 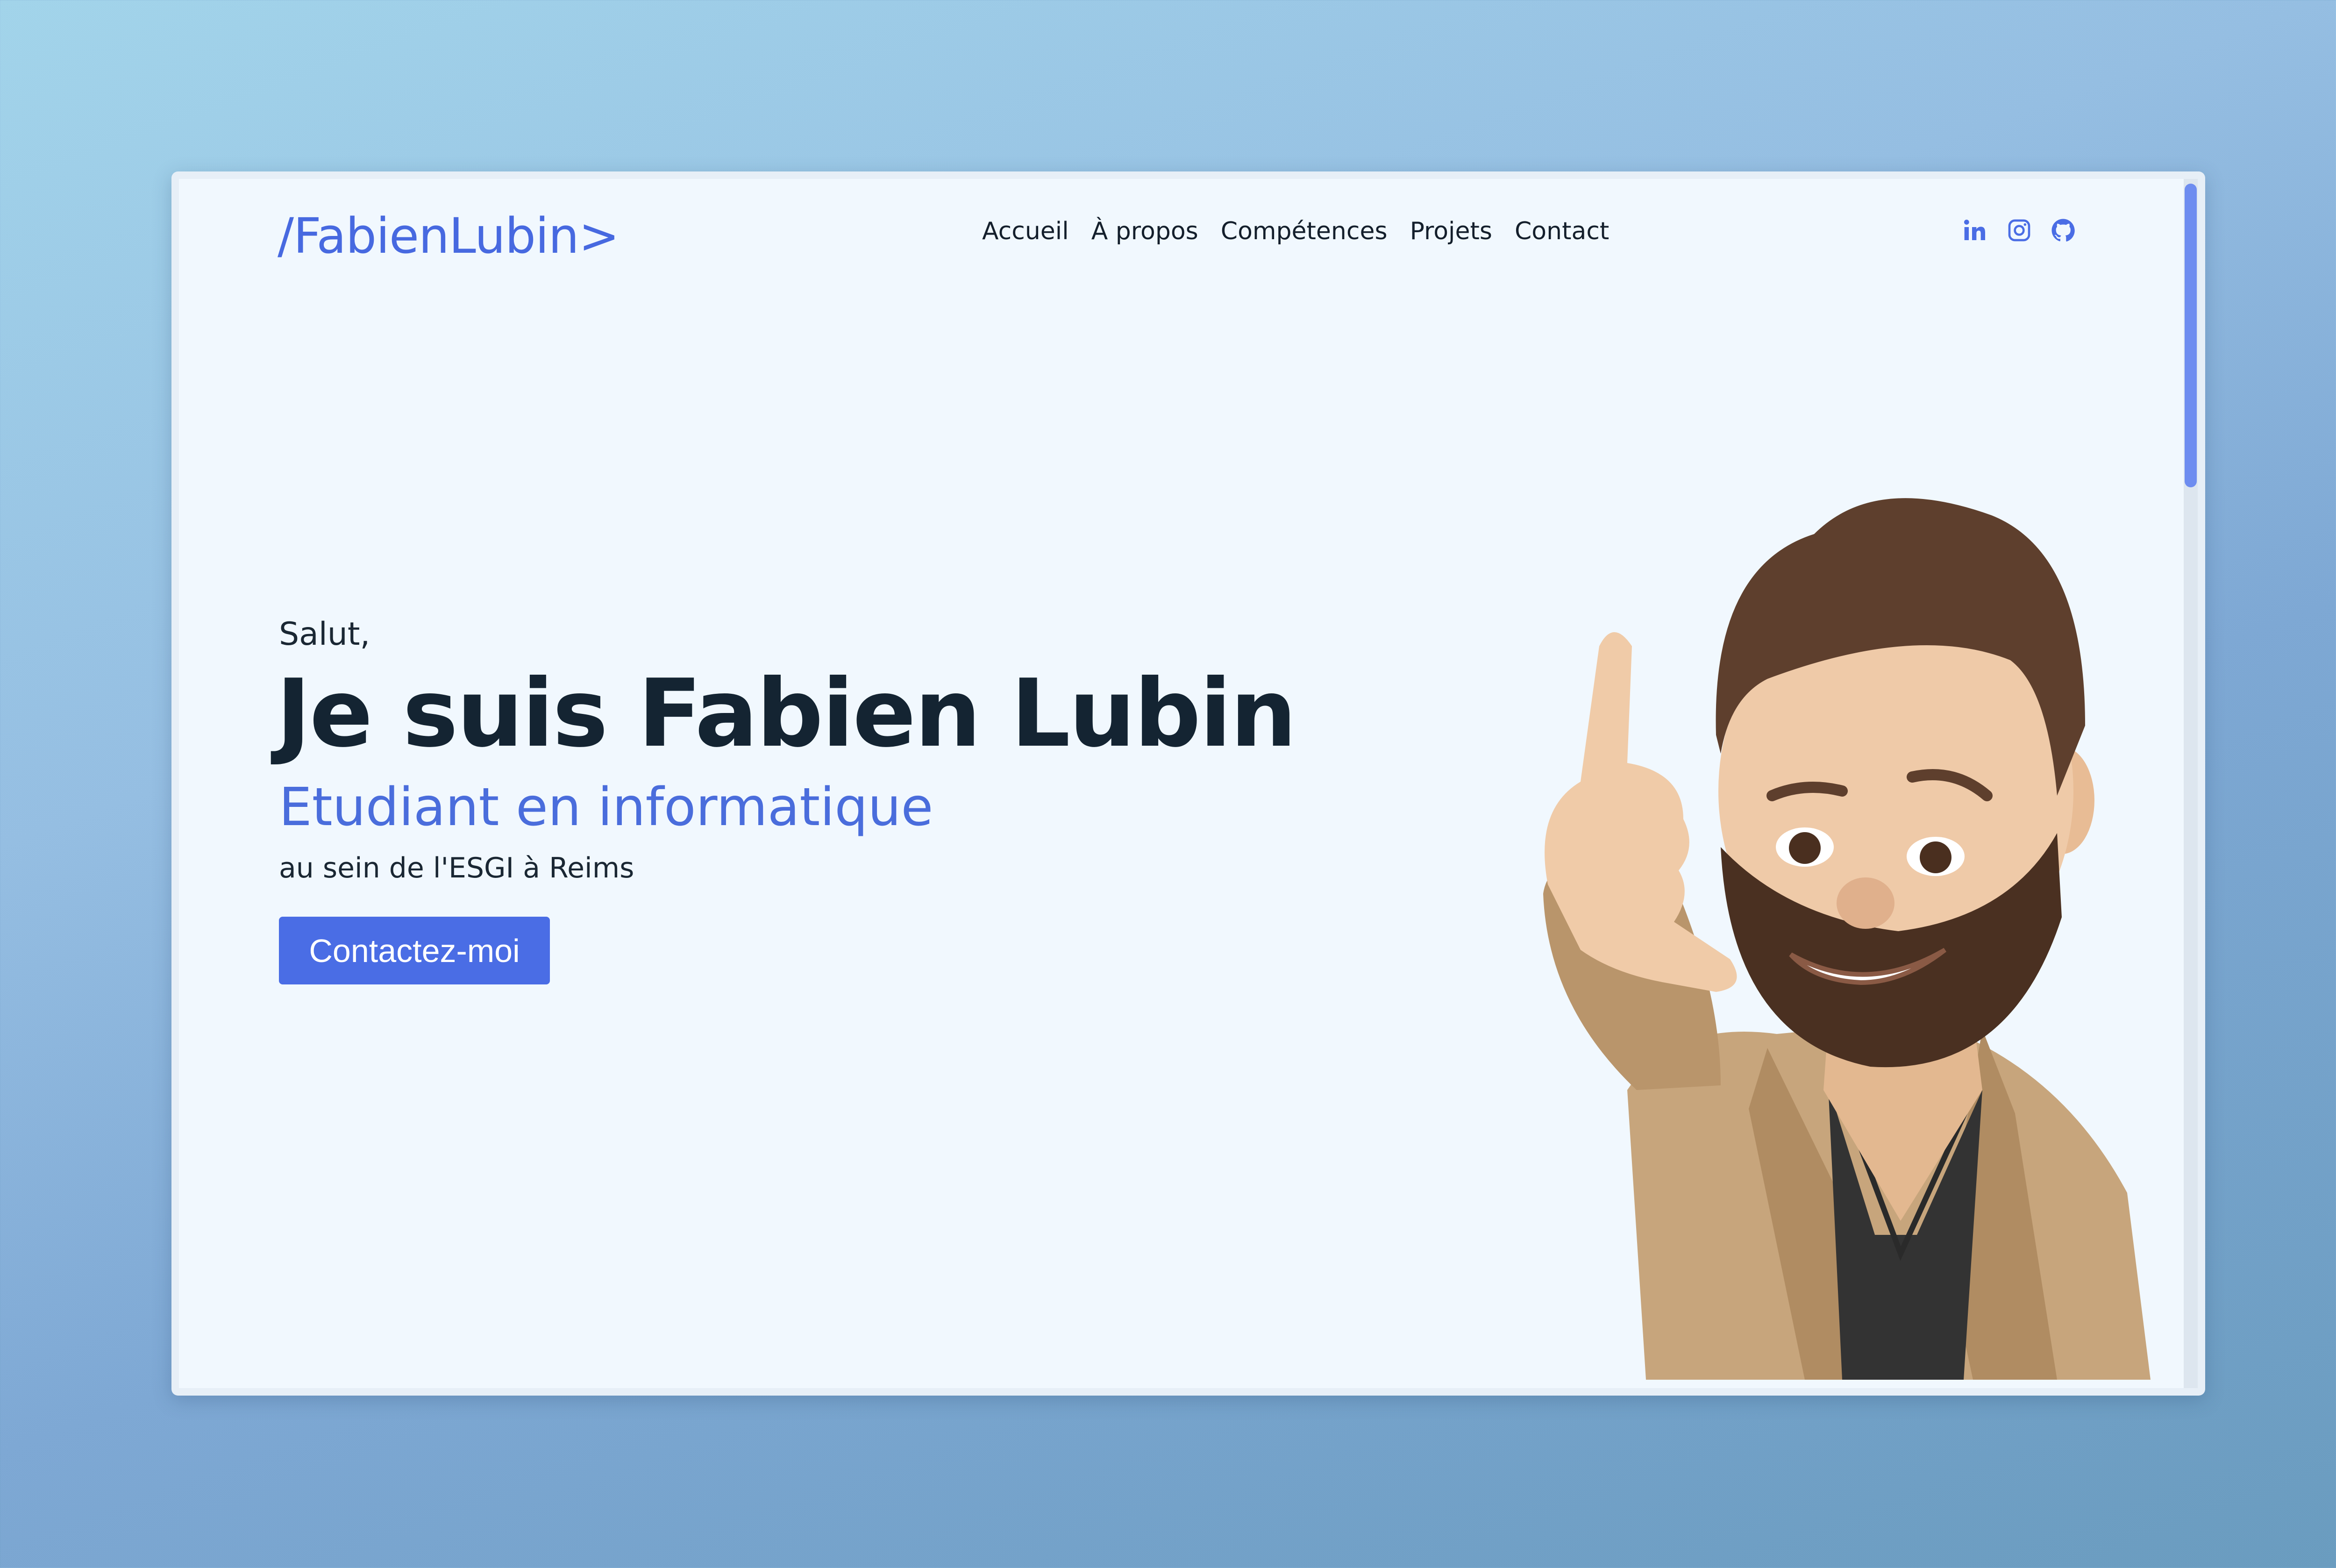 What do you see at coordinates (2063, 230) in the screenshot?
I see `github-icon` at bounding box center [2063, 230].